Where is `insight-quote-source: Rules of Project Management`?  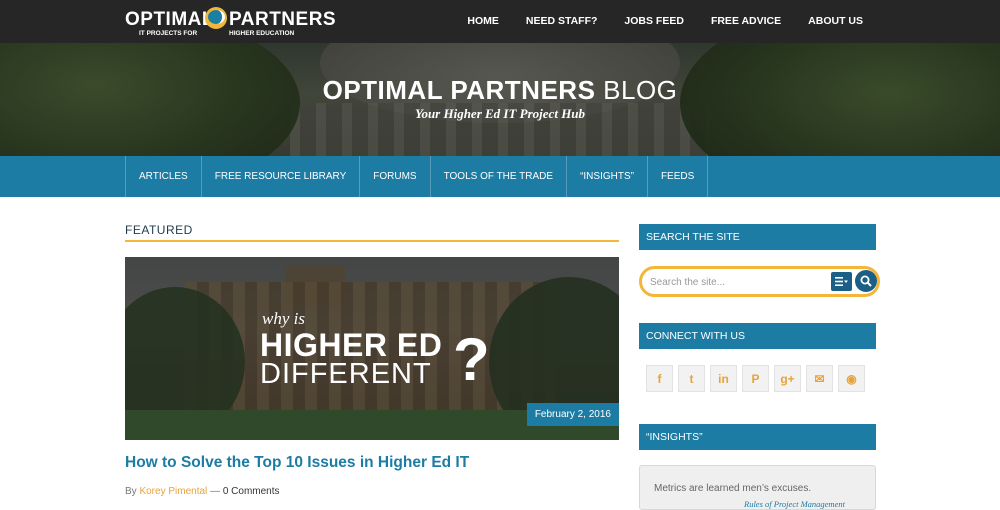 insight-quote-source: Rules of Project Management is located at coordinates (794, 504).